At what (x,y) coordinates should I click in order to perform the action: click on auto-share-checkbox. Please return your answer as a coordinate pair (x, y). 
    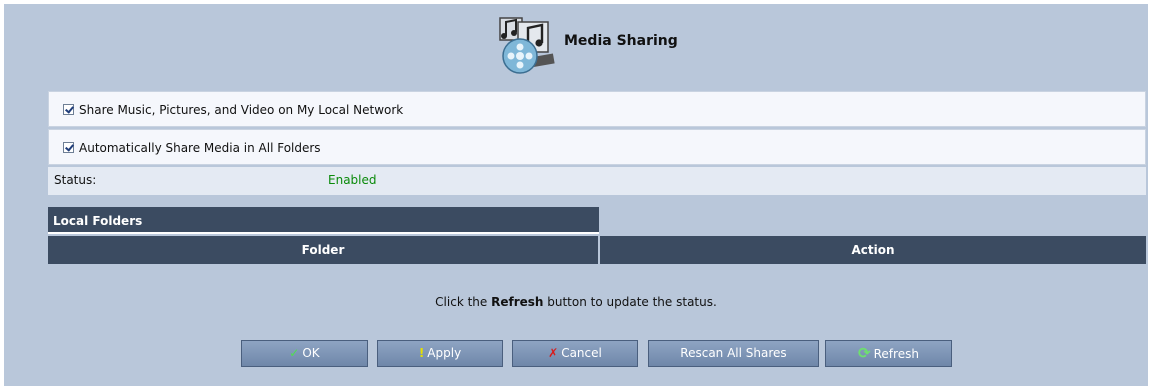
    Looking at the image, I should click on (68, 147).